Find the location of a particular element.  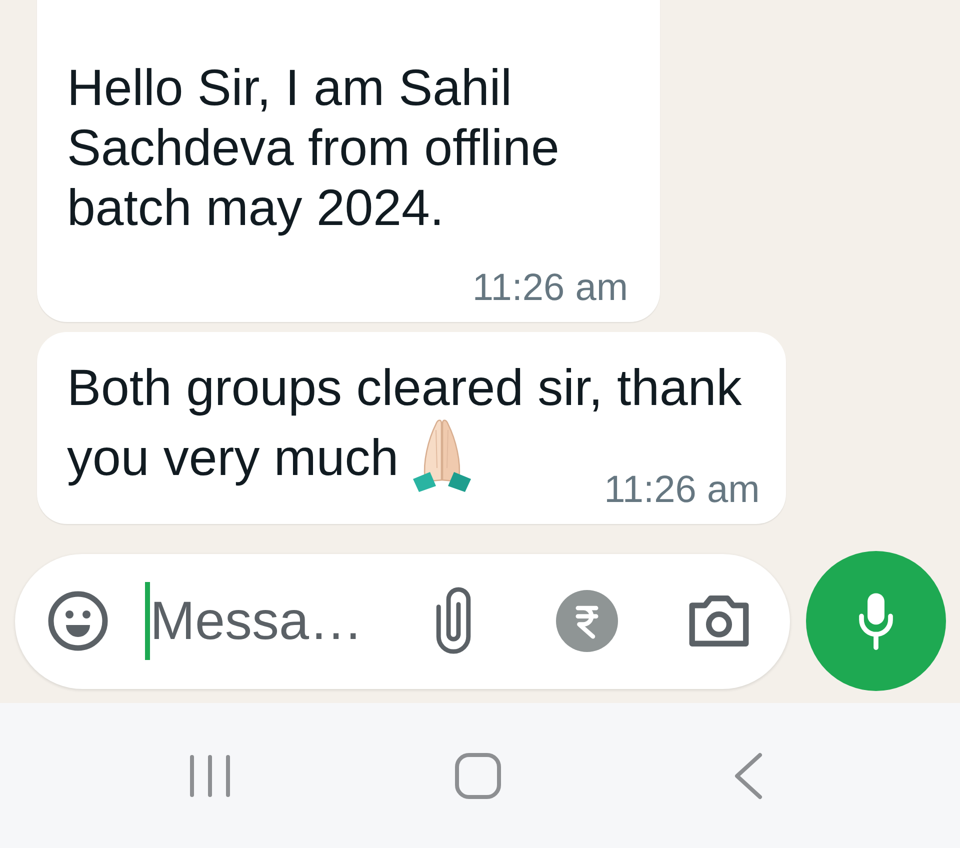

message-text: Sachdeva from offline is located at coordinates (313, 147).